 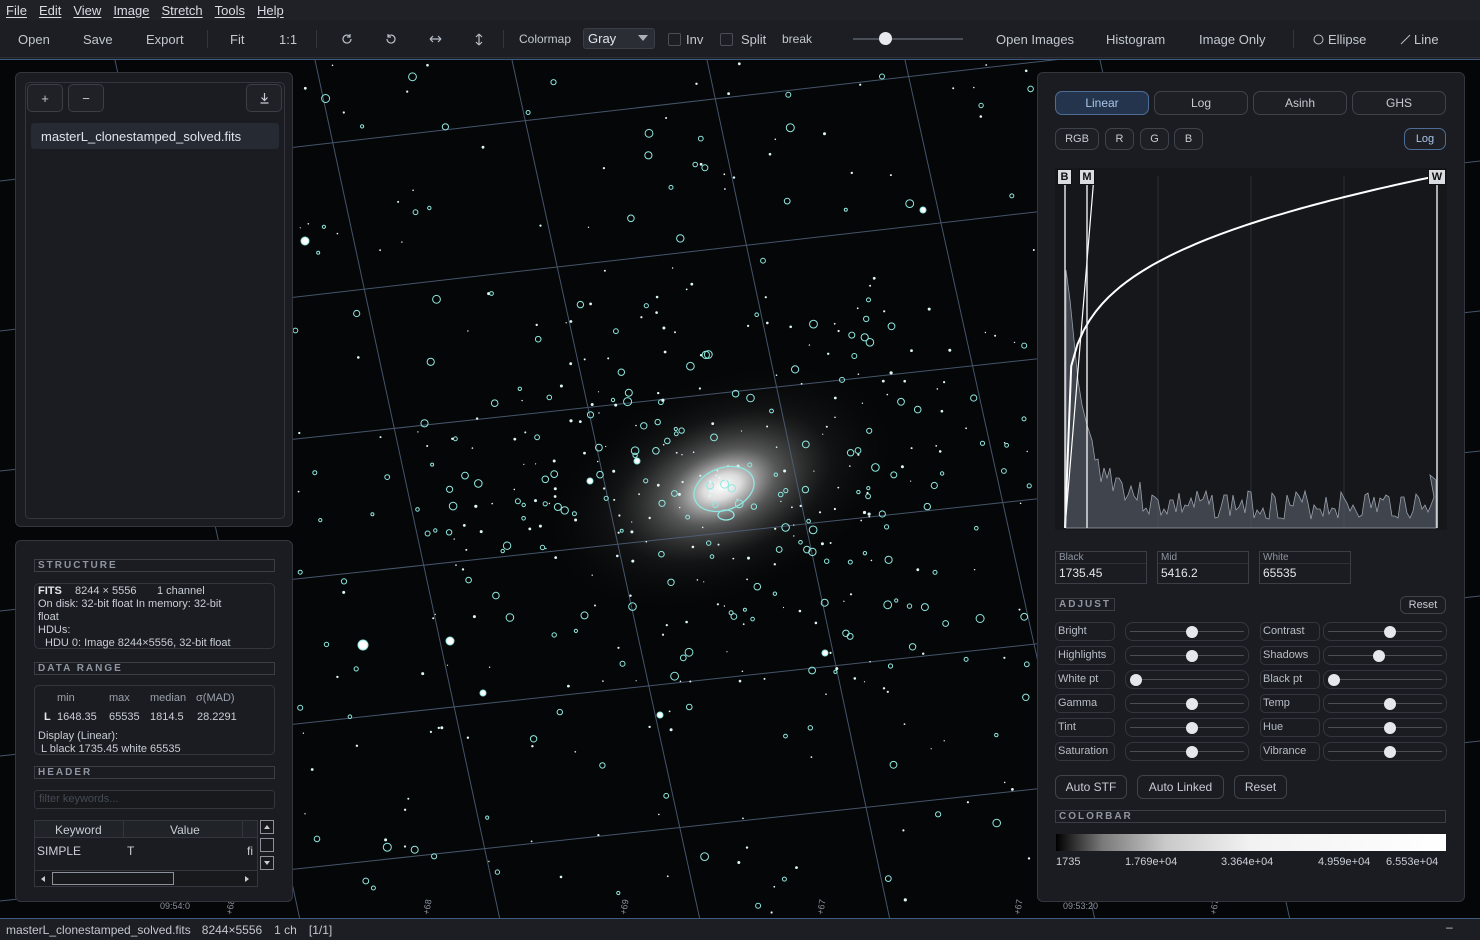 I want to click on column-keyword: Keyword, so click(x=78, y=830).